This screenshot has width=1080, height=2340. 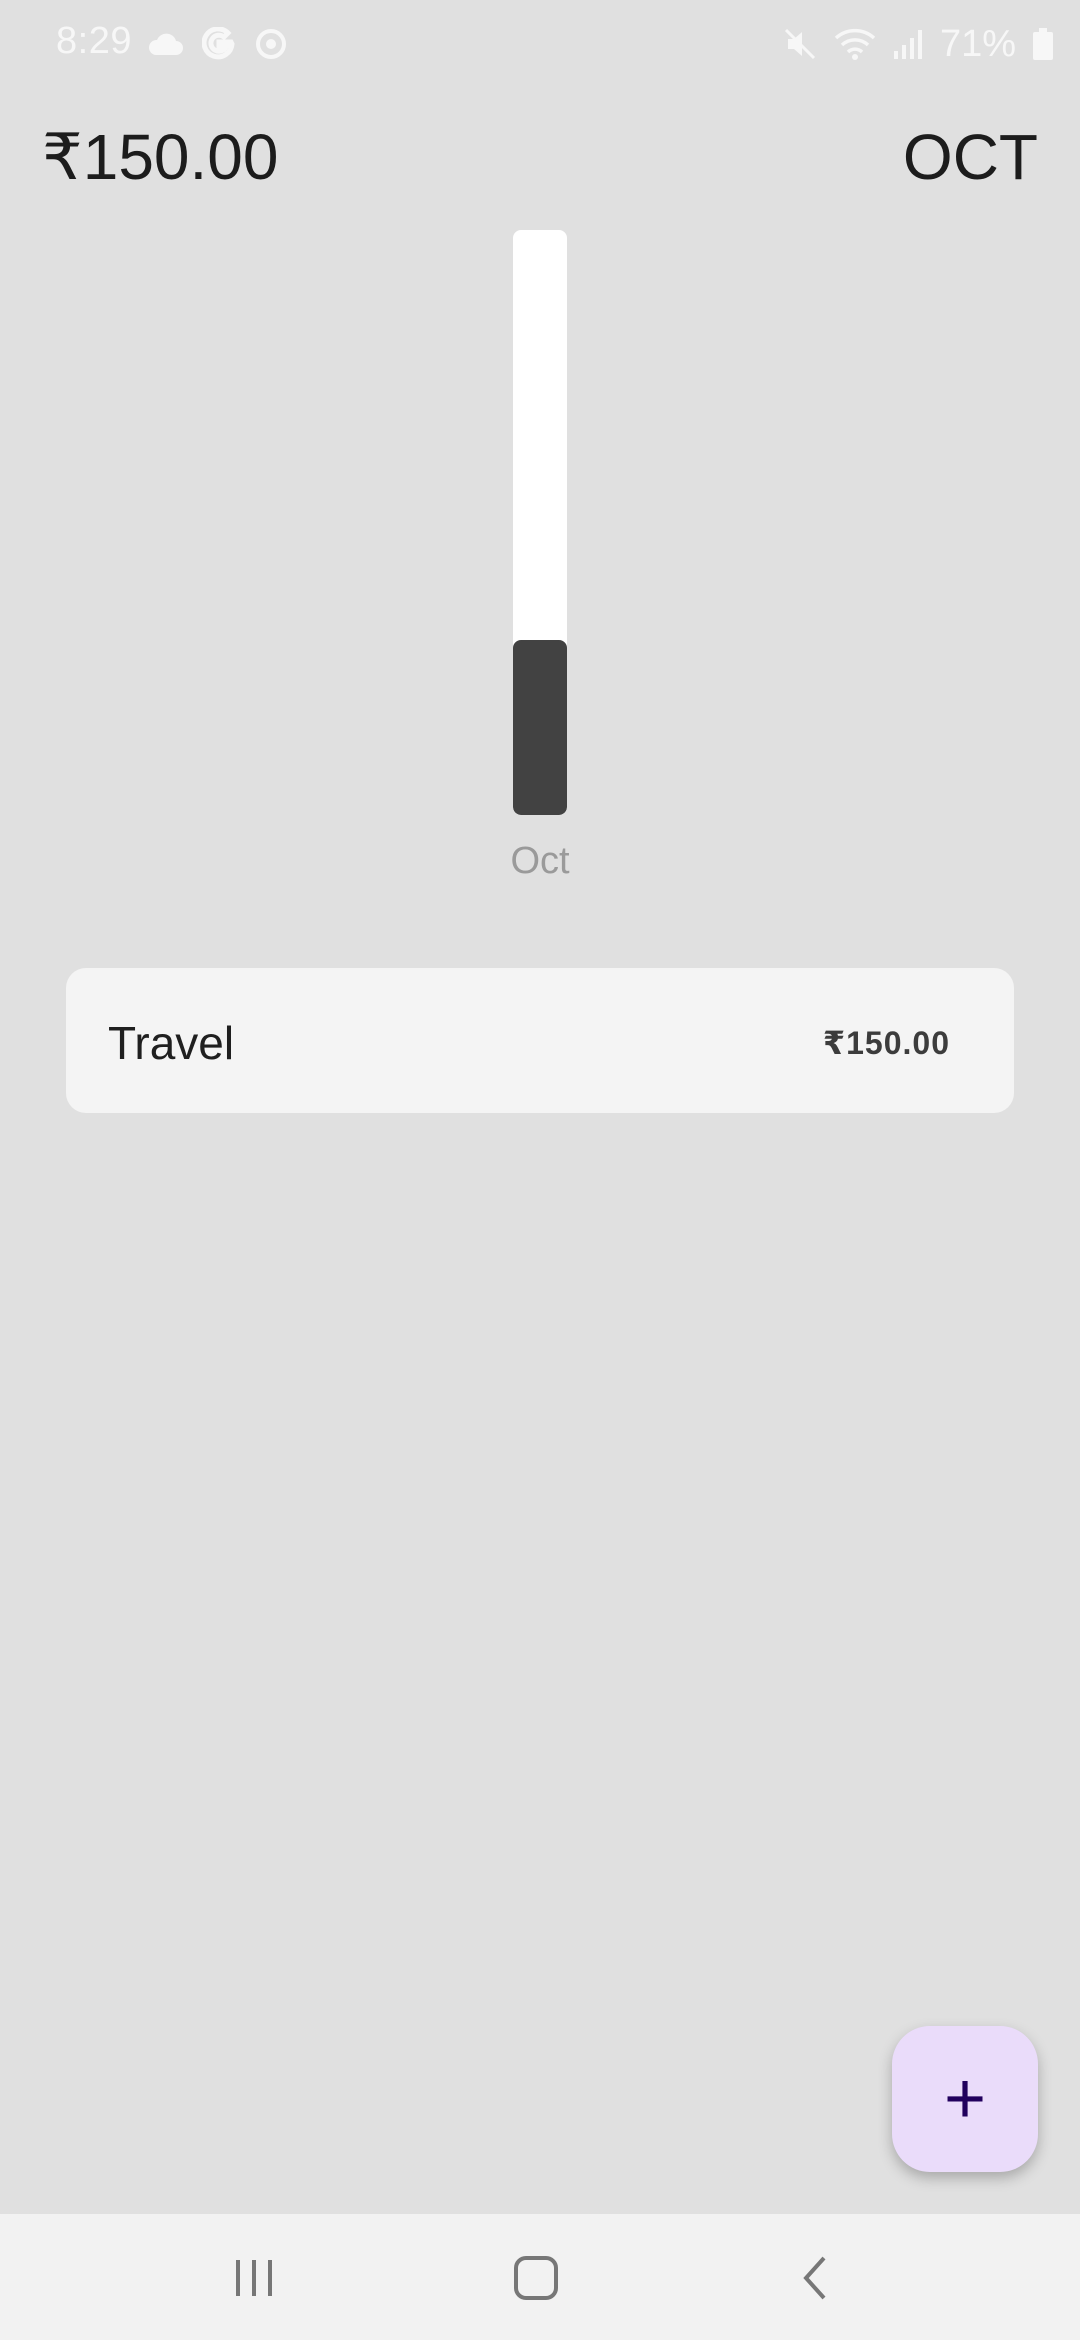 I want to click on bar-track, so click(x=540, y=522).